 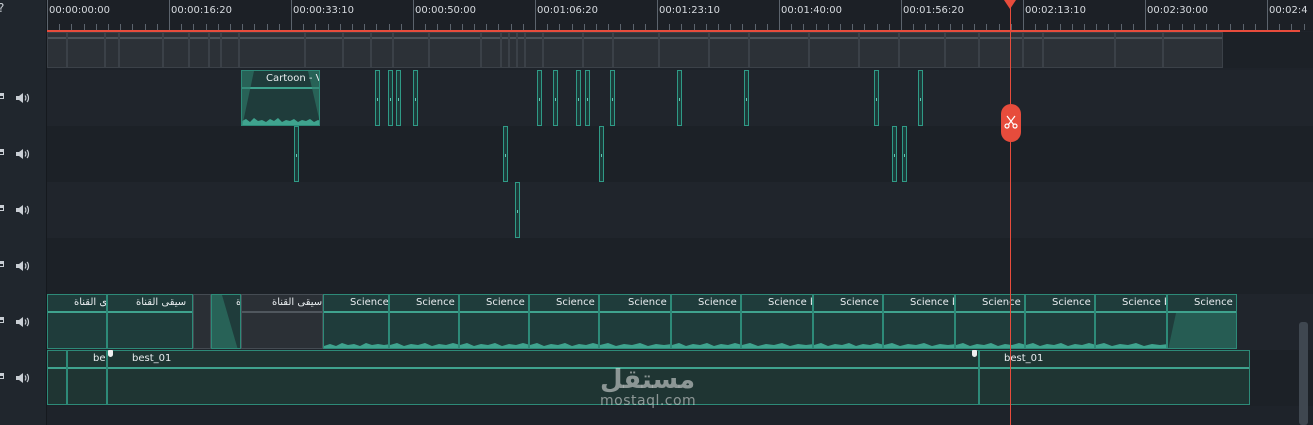 I want to click on voice-clip, so click(x=57, y=377).